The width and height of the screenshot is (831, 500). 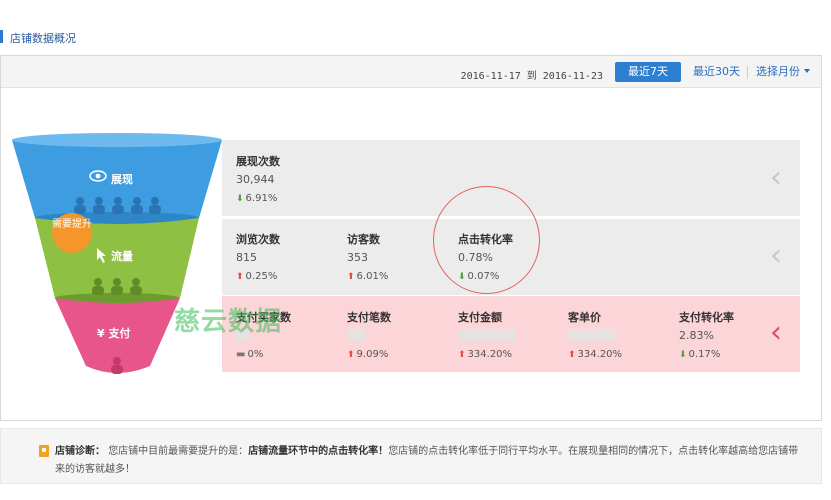 What do you see at coordinates (44, 451) in the screenshot?
I see `clipboard-icon` at bounding box center [44, 451].